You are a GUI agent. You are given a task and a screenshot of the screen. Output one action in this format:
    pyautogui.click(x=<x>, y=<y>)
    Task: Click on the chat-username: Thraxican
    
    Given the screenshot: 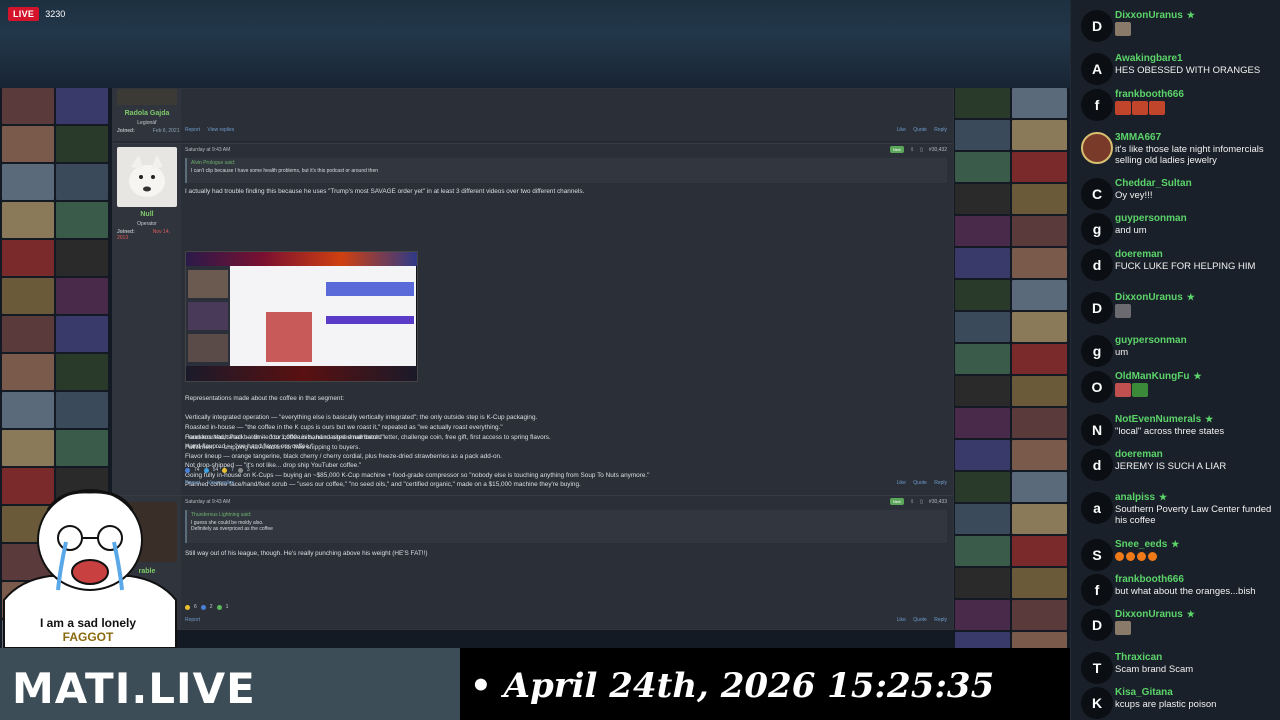 What is the action you would take?
    pyautogui.click(x=1138, y=657)
    